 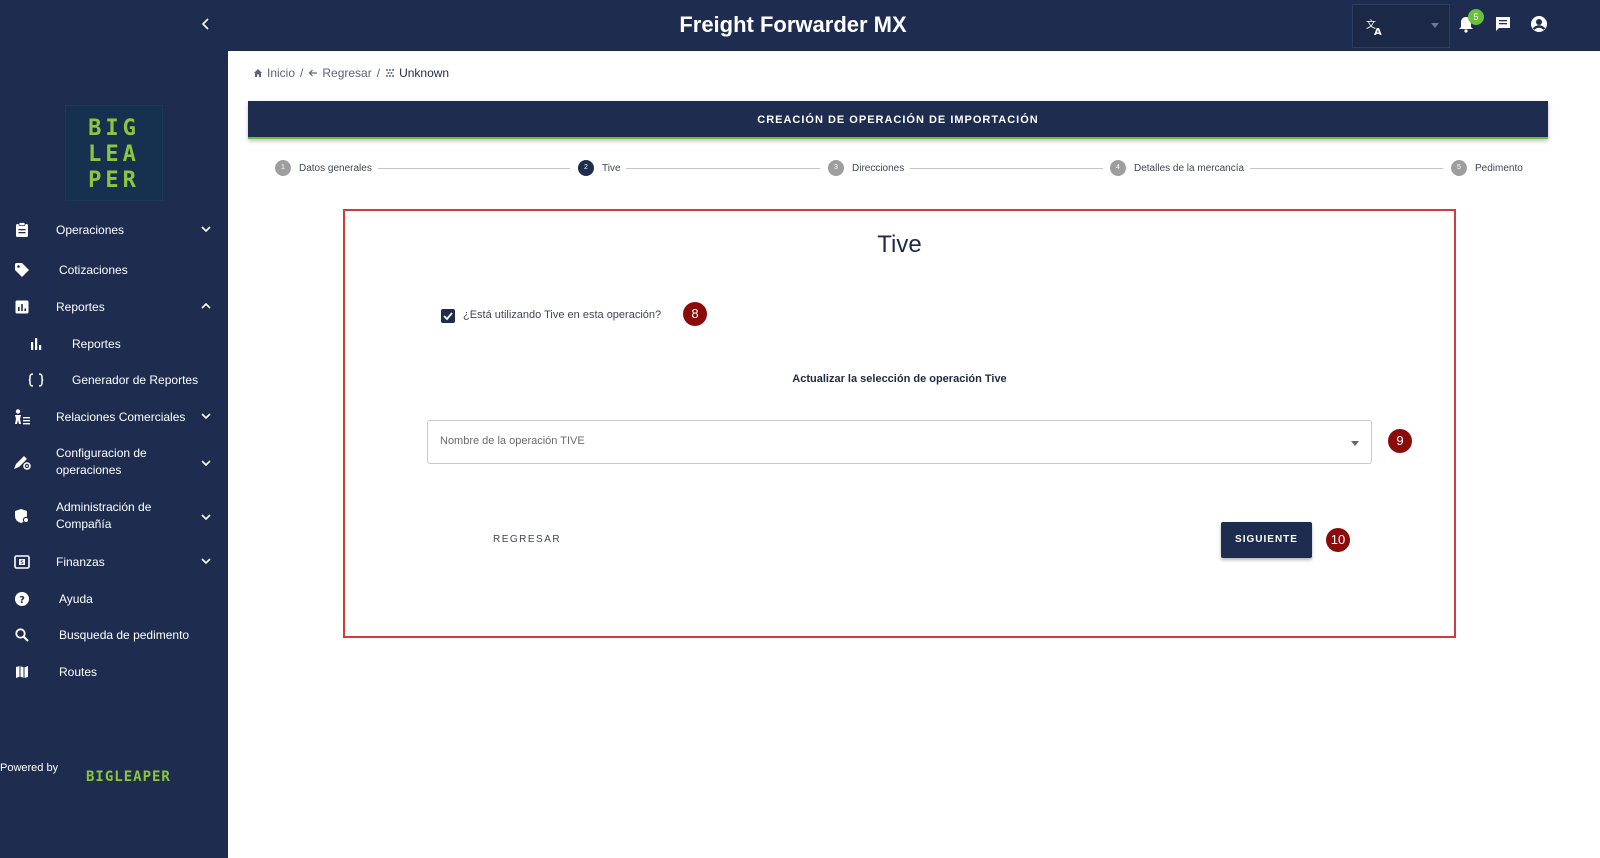 What do you see at coordinates (22, 635) in the screenshot?
I see `search-icon` at bounding box center [22, 635].